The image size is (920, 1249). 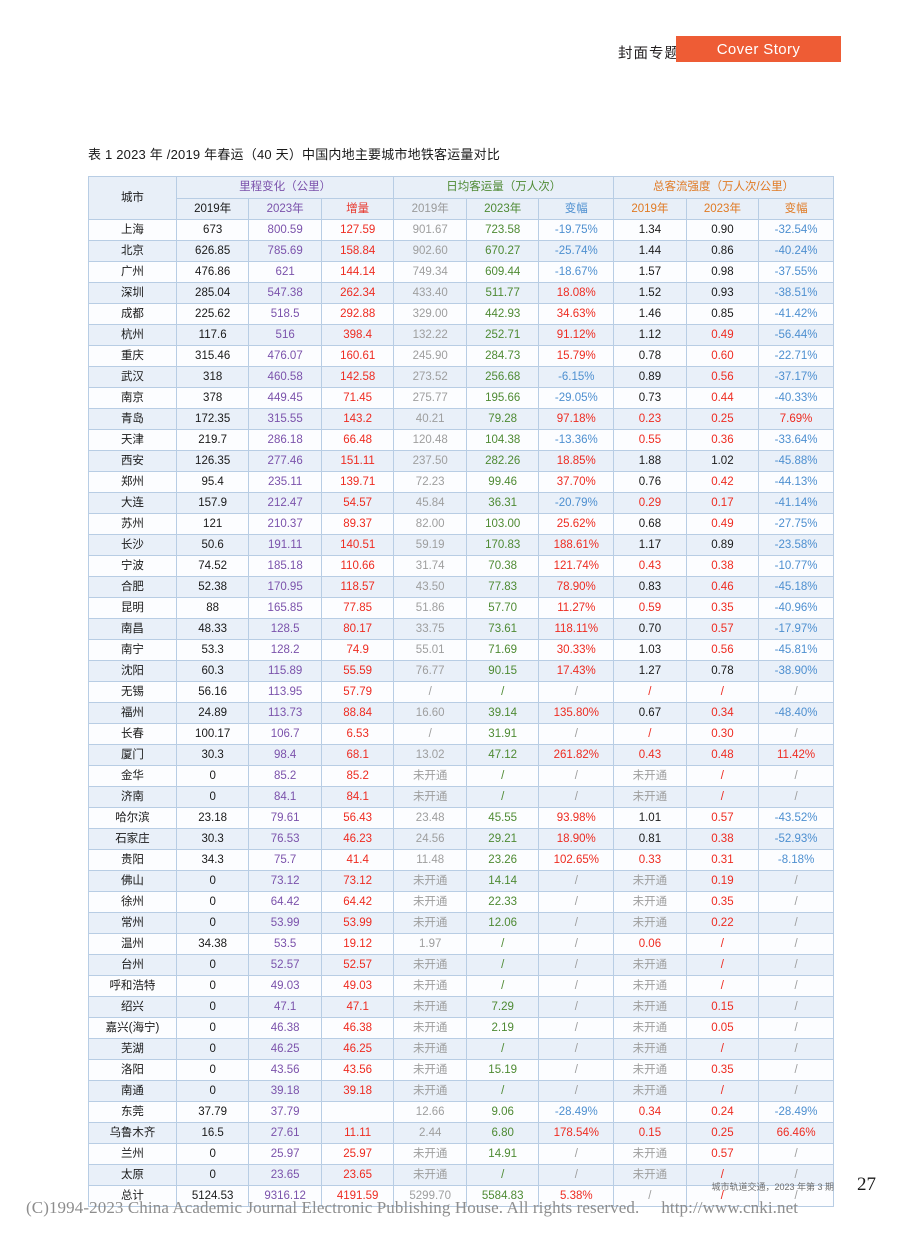 I want to click on cell-intensity-2023: 0.05, so click(x=722, y=1028).